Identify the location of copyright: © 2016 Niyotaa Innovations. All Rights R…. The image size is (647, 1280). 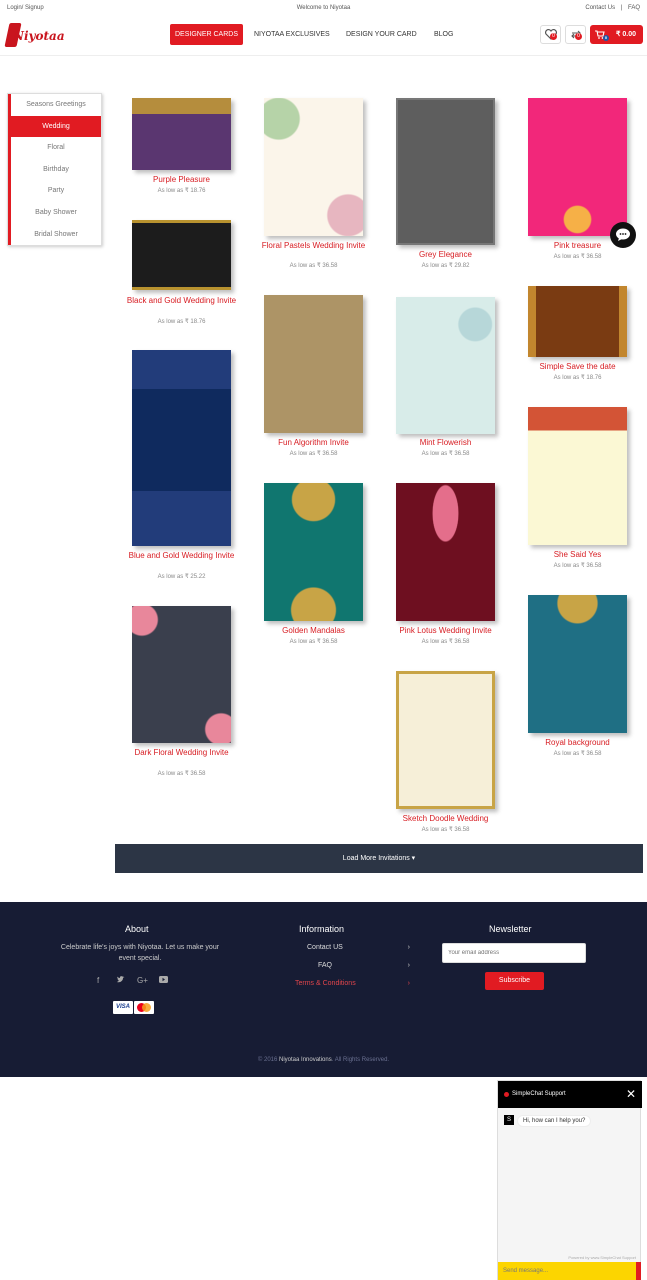
(323, 1060).